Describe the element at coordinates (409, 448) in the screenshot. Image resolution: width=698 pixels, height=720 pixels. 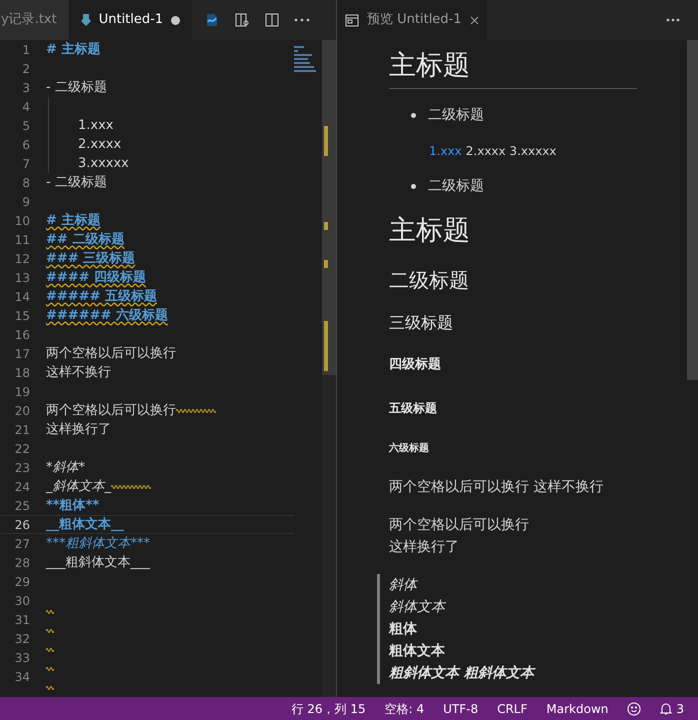
I see `heading-text: 六级标题` at that location.